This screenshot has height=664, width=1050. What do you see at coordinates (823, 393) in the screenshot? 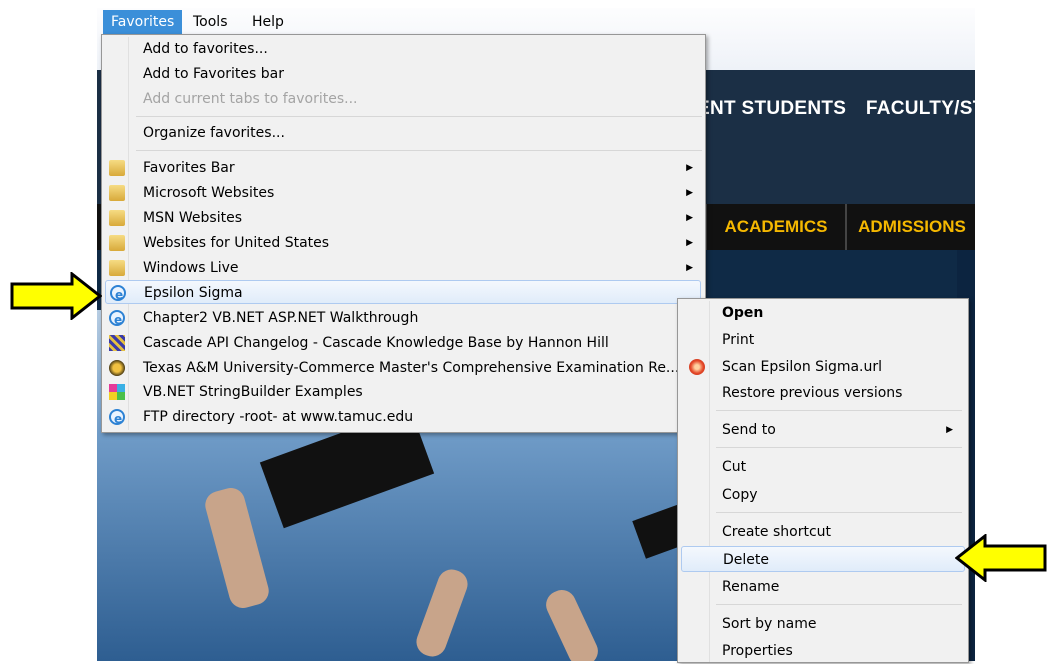
I see `context-restore-versions-item: Restore previous versions` at bounding box center [823, 393].